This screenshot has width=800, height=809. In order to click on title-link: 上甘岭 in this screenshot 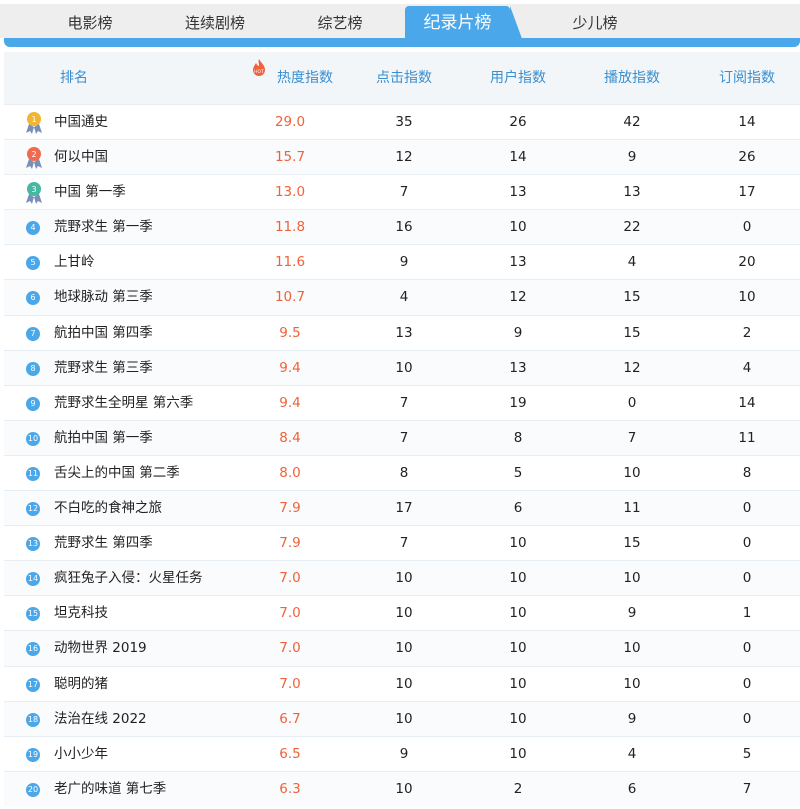, I will do `click(154, 262)`.